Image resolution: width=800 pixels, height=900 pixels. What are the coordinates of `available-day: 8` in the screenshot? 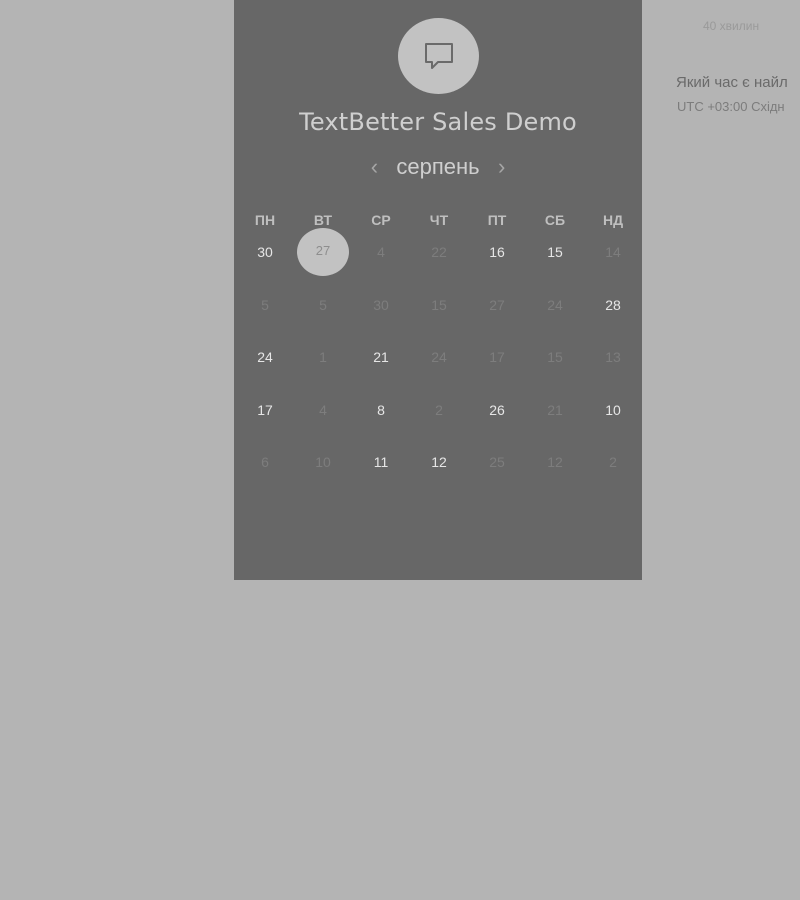 It's located at (381, 410).